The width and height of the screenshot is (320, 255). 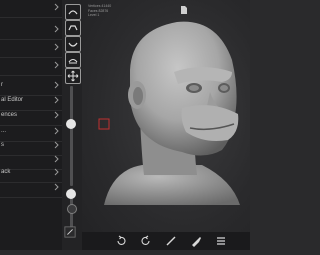 I want to click on move-icon, so click(x=73, y=76).